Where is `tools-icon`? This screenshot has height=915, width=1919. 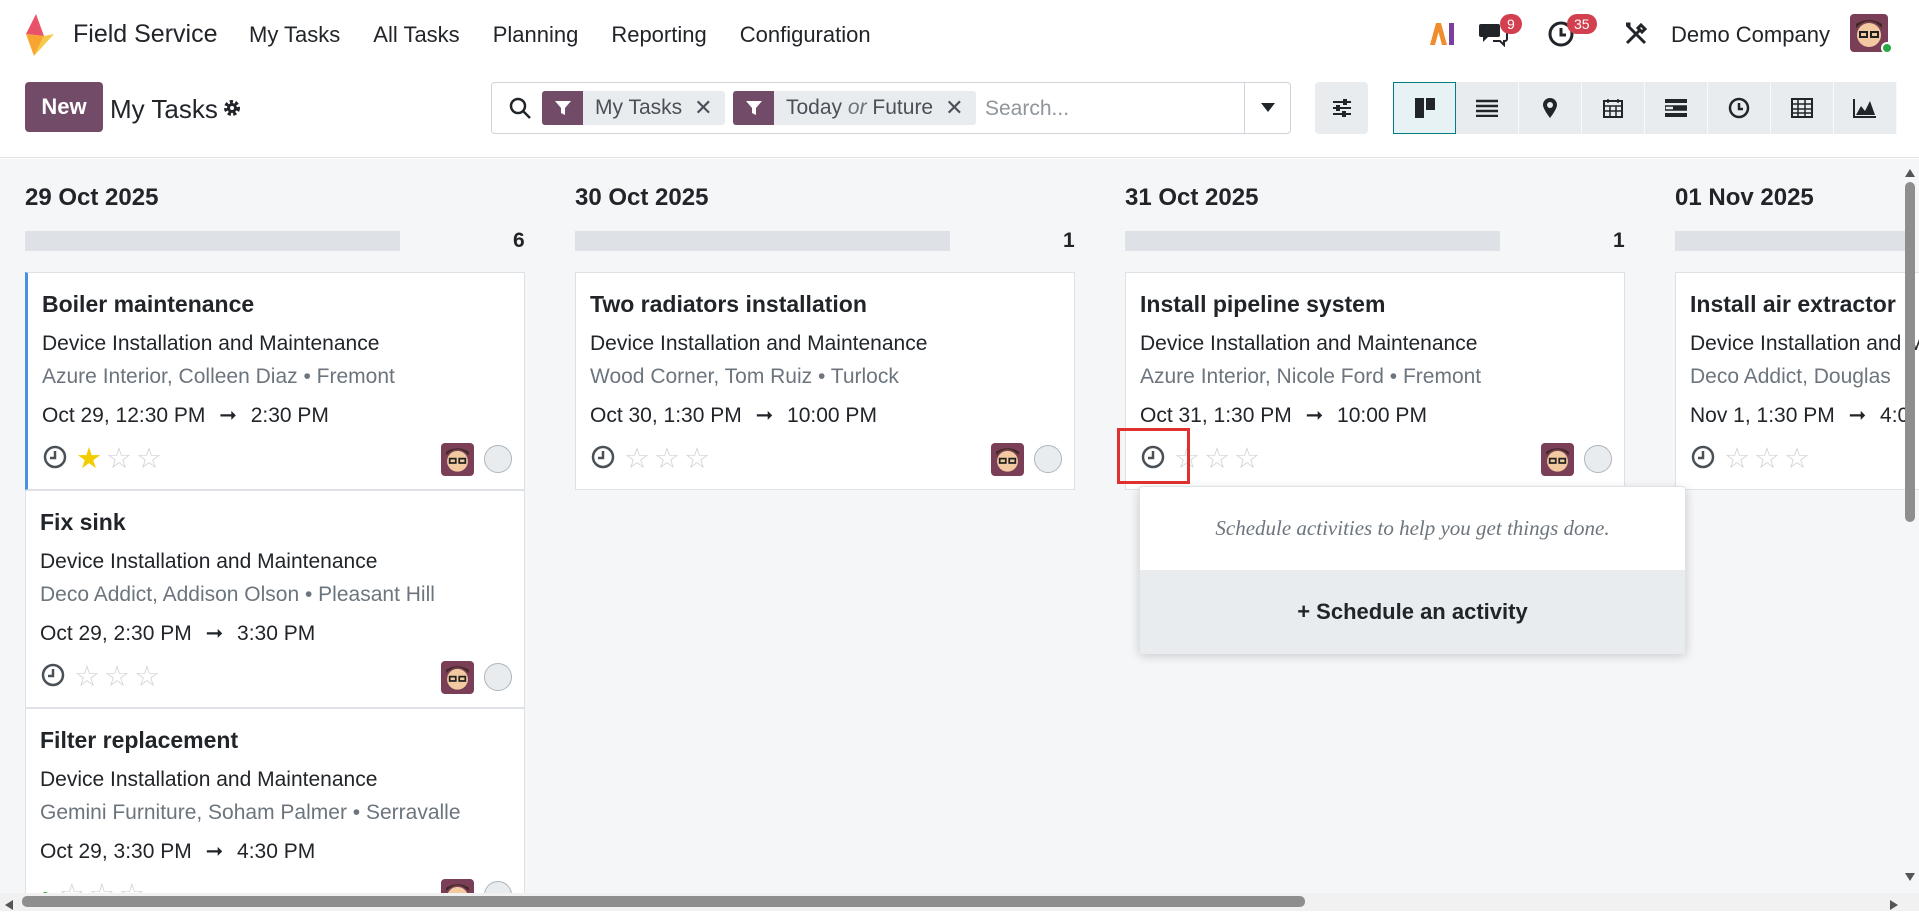
tools-icon is located at coordinates (1636, 34).